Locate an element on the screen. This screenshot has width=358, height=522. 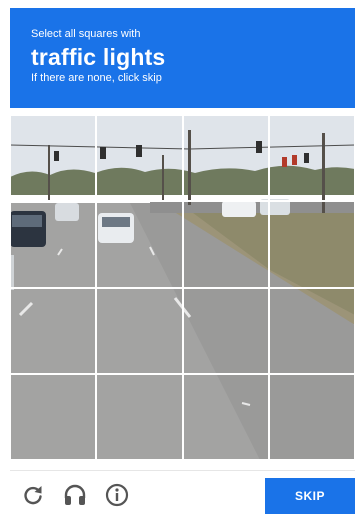
instruction-text: Select all squares with is located at coordinates (86, 34).